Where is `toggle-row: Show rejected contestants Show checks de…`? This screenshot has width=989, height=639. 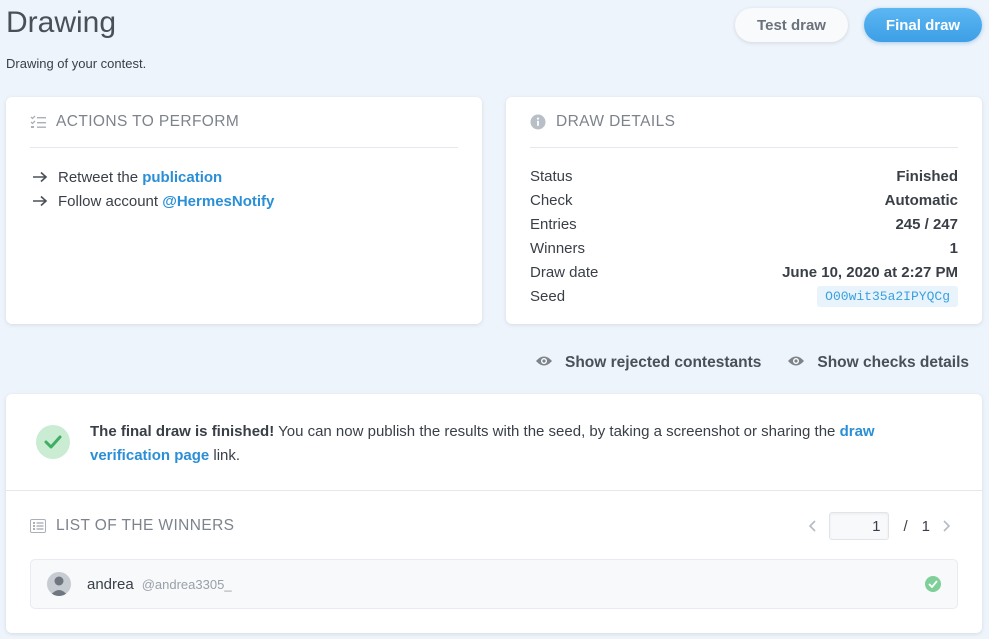
toggle-row: Show rejected contestants Show checks de… is located at coordinates (752, 363).